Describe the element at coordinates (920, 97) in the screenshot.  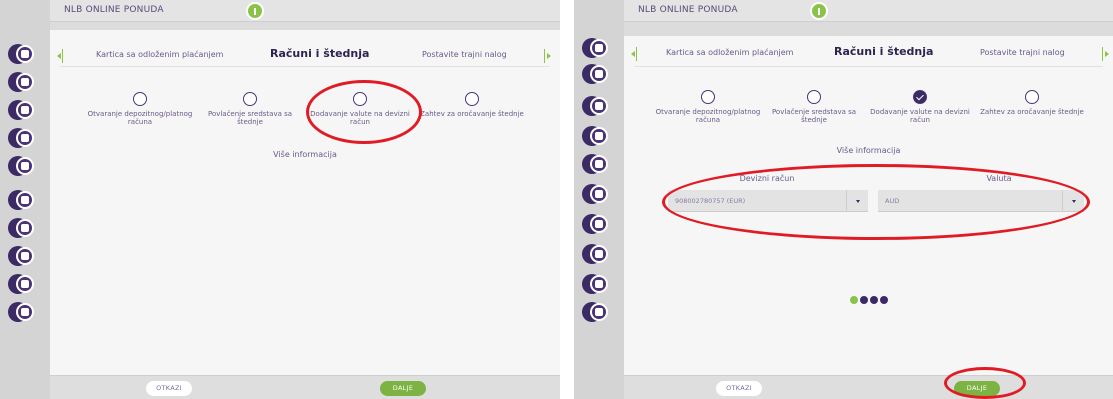
I see `checked-circle-icon` at that location.